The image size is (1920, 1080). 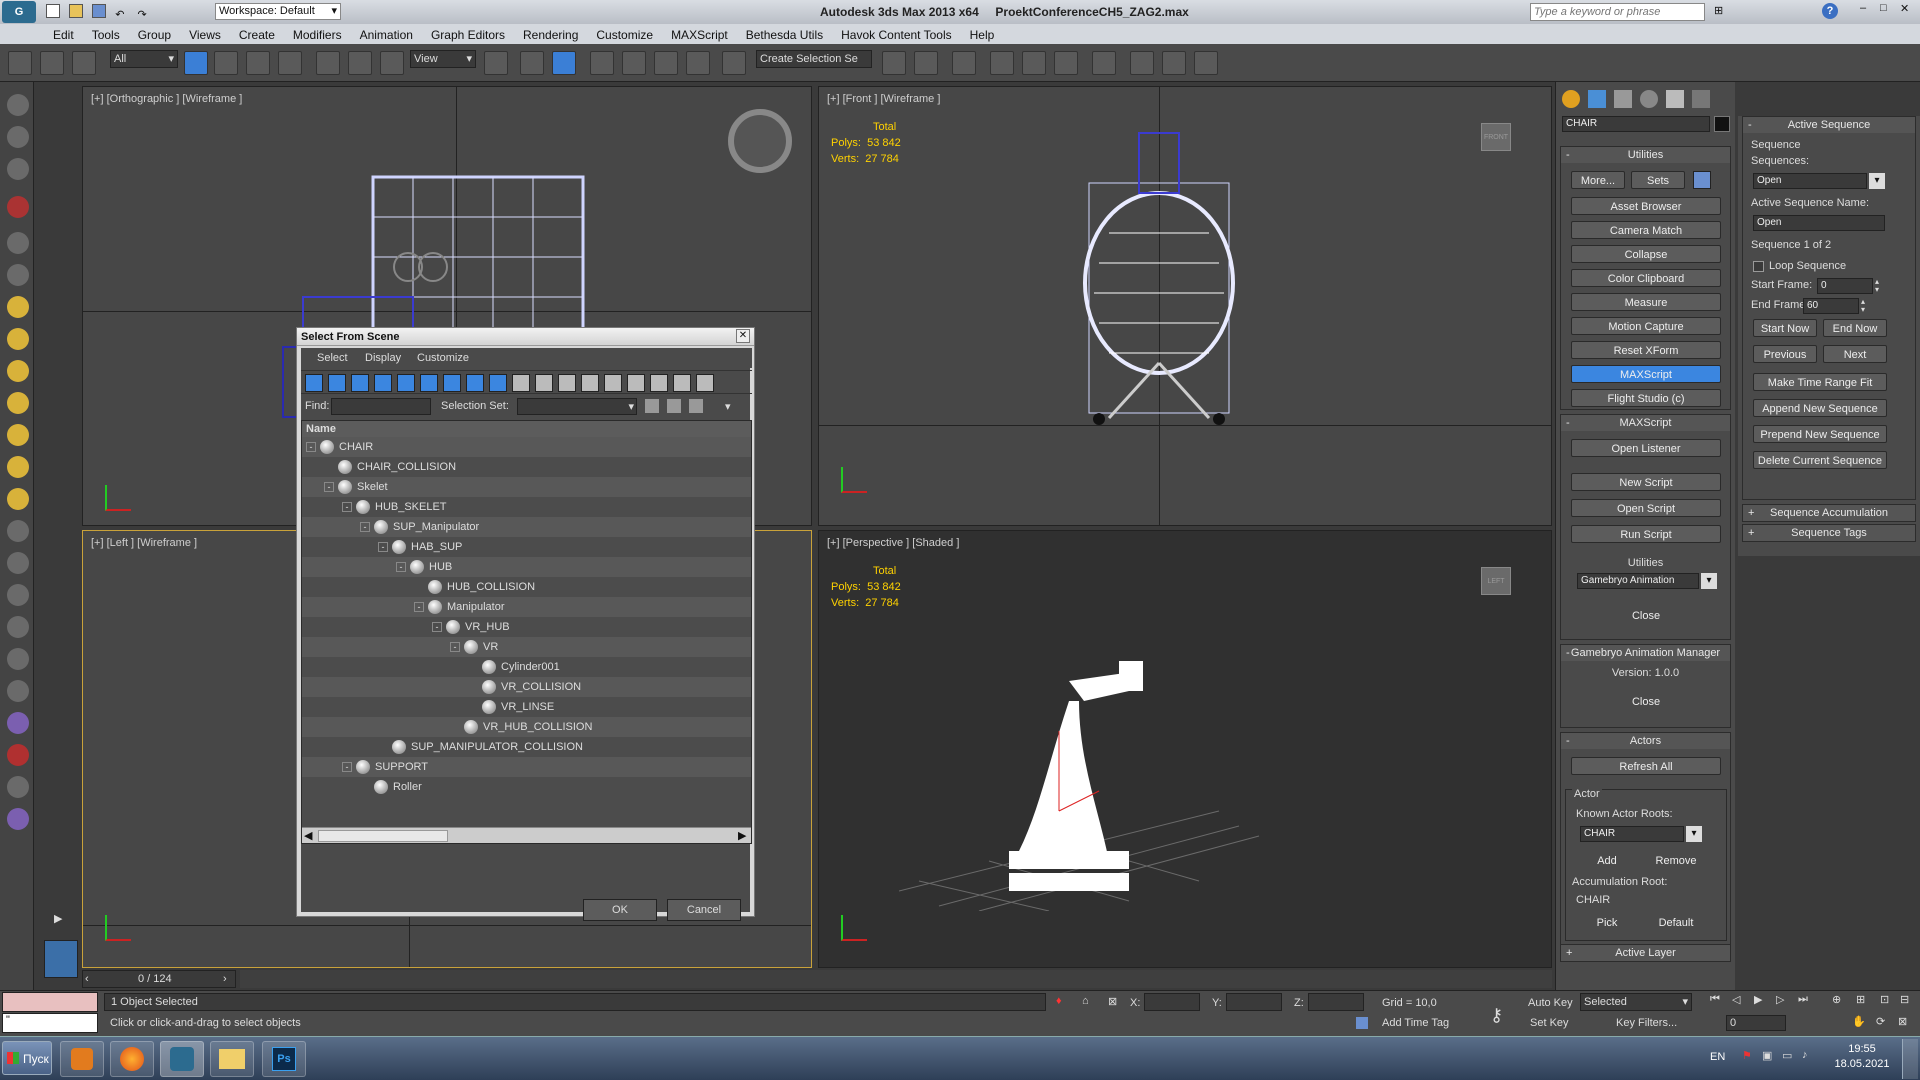 I want to click on configure-sets-icon, so click(x=1702, y=180).